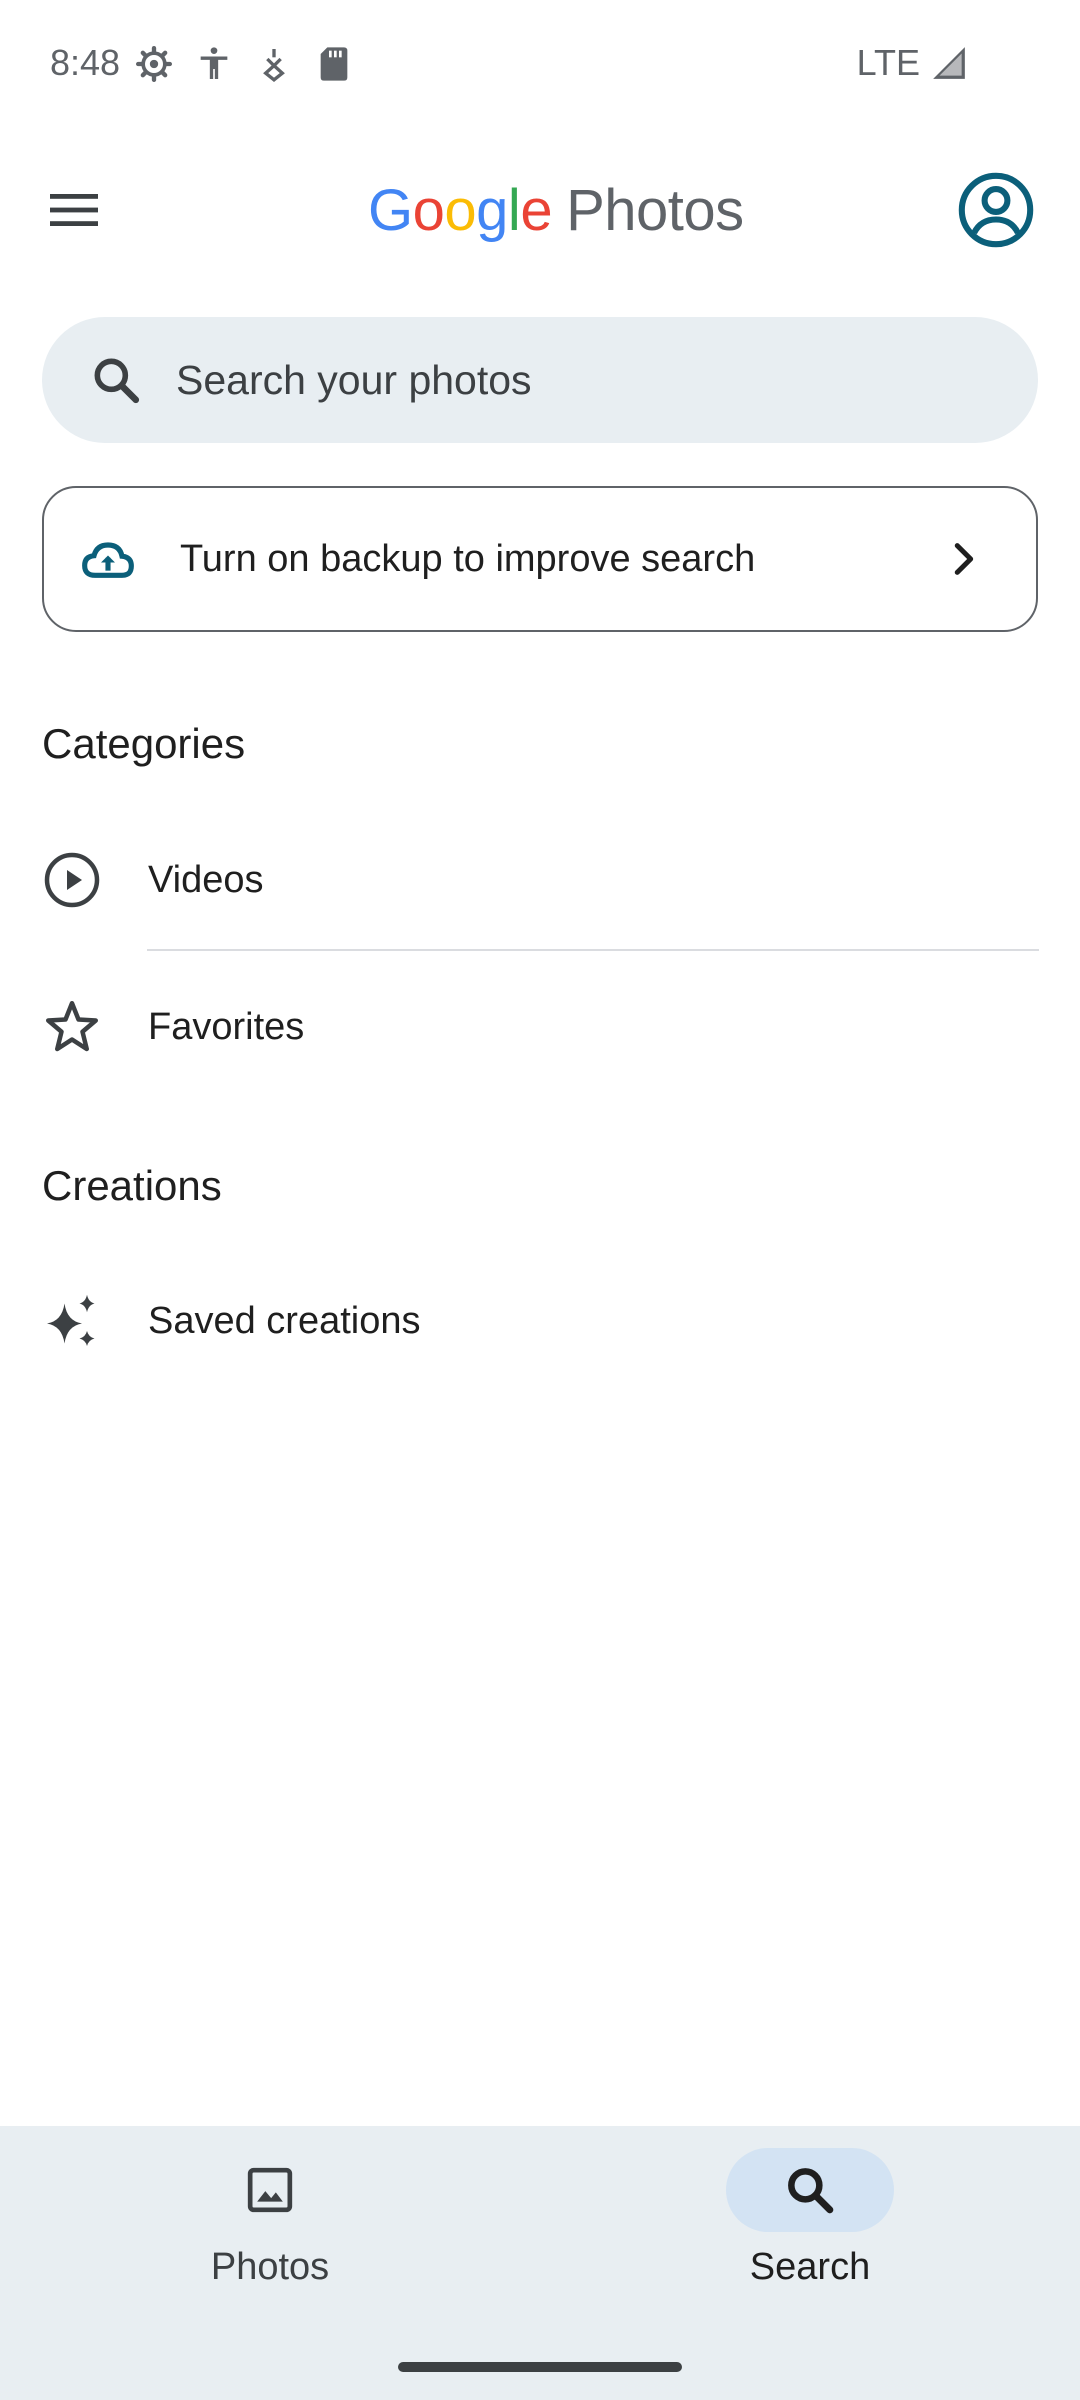  Describe the element at coordinates (514, 210) in the screenshot. I see `logo-letter: l` at that location.